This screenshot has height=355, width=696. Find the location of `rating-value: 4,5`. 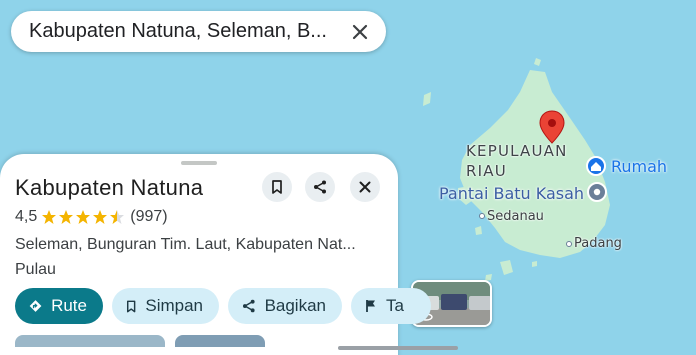

rating-value: 4,5 is located at coordinates (26, 216).